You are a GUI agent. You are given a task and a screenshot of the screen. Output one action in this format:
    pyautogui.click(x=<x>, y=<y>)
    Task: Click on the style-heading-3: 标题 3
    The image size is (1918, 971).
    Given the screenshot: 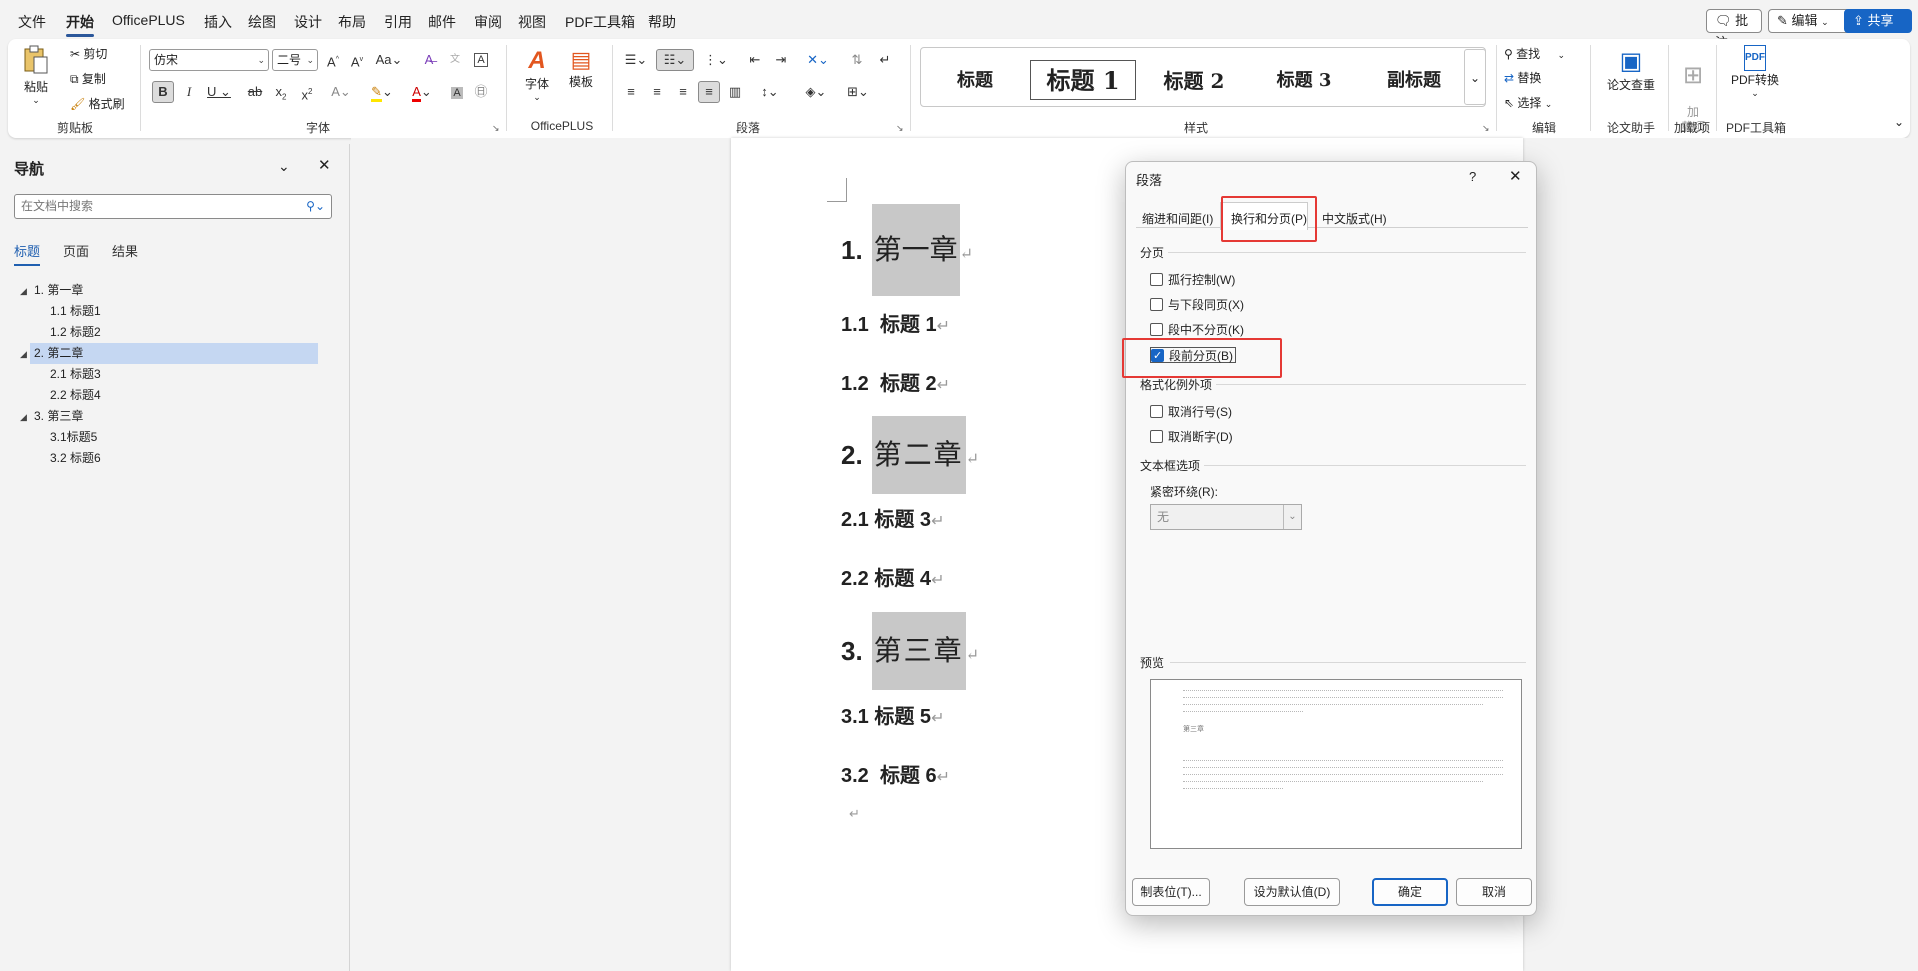 What is the action you would take?
    pyautogui.click(x=1304, y=81)
    